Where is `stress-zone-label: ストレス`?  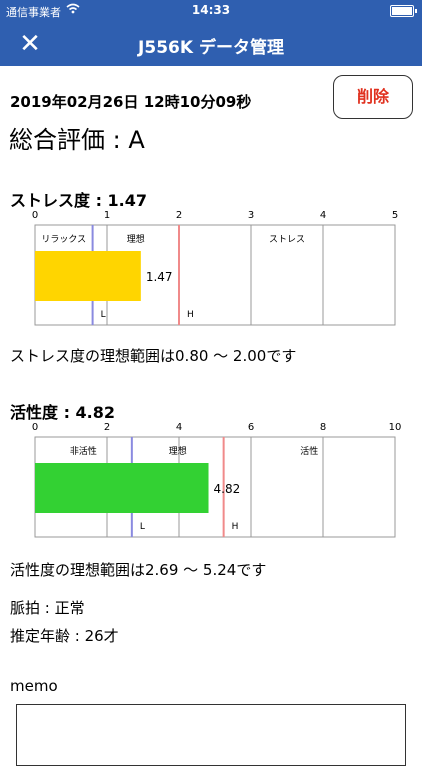 stress-zone-label: ストレス is located at coordinates (287, 240).